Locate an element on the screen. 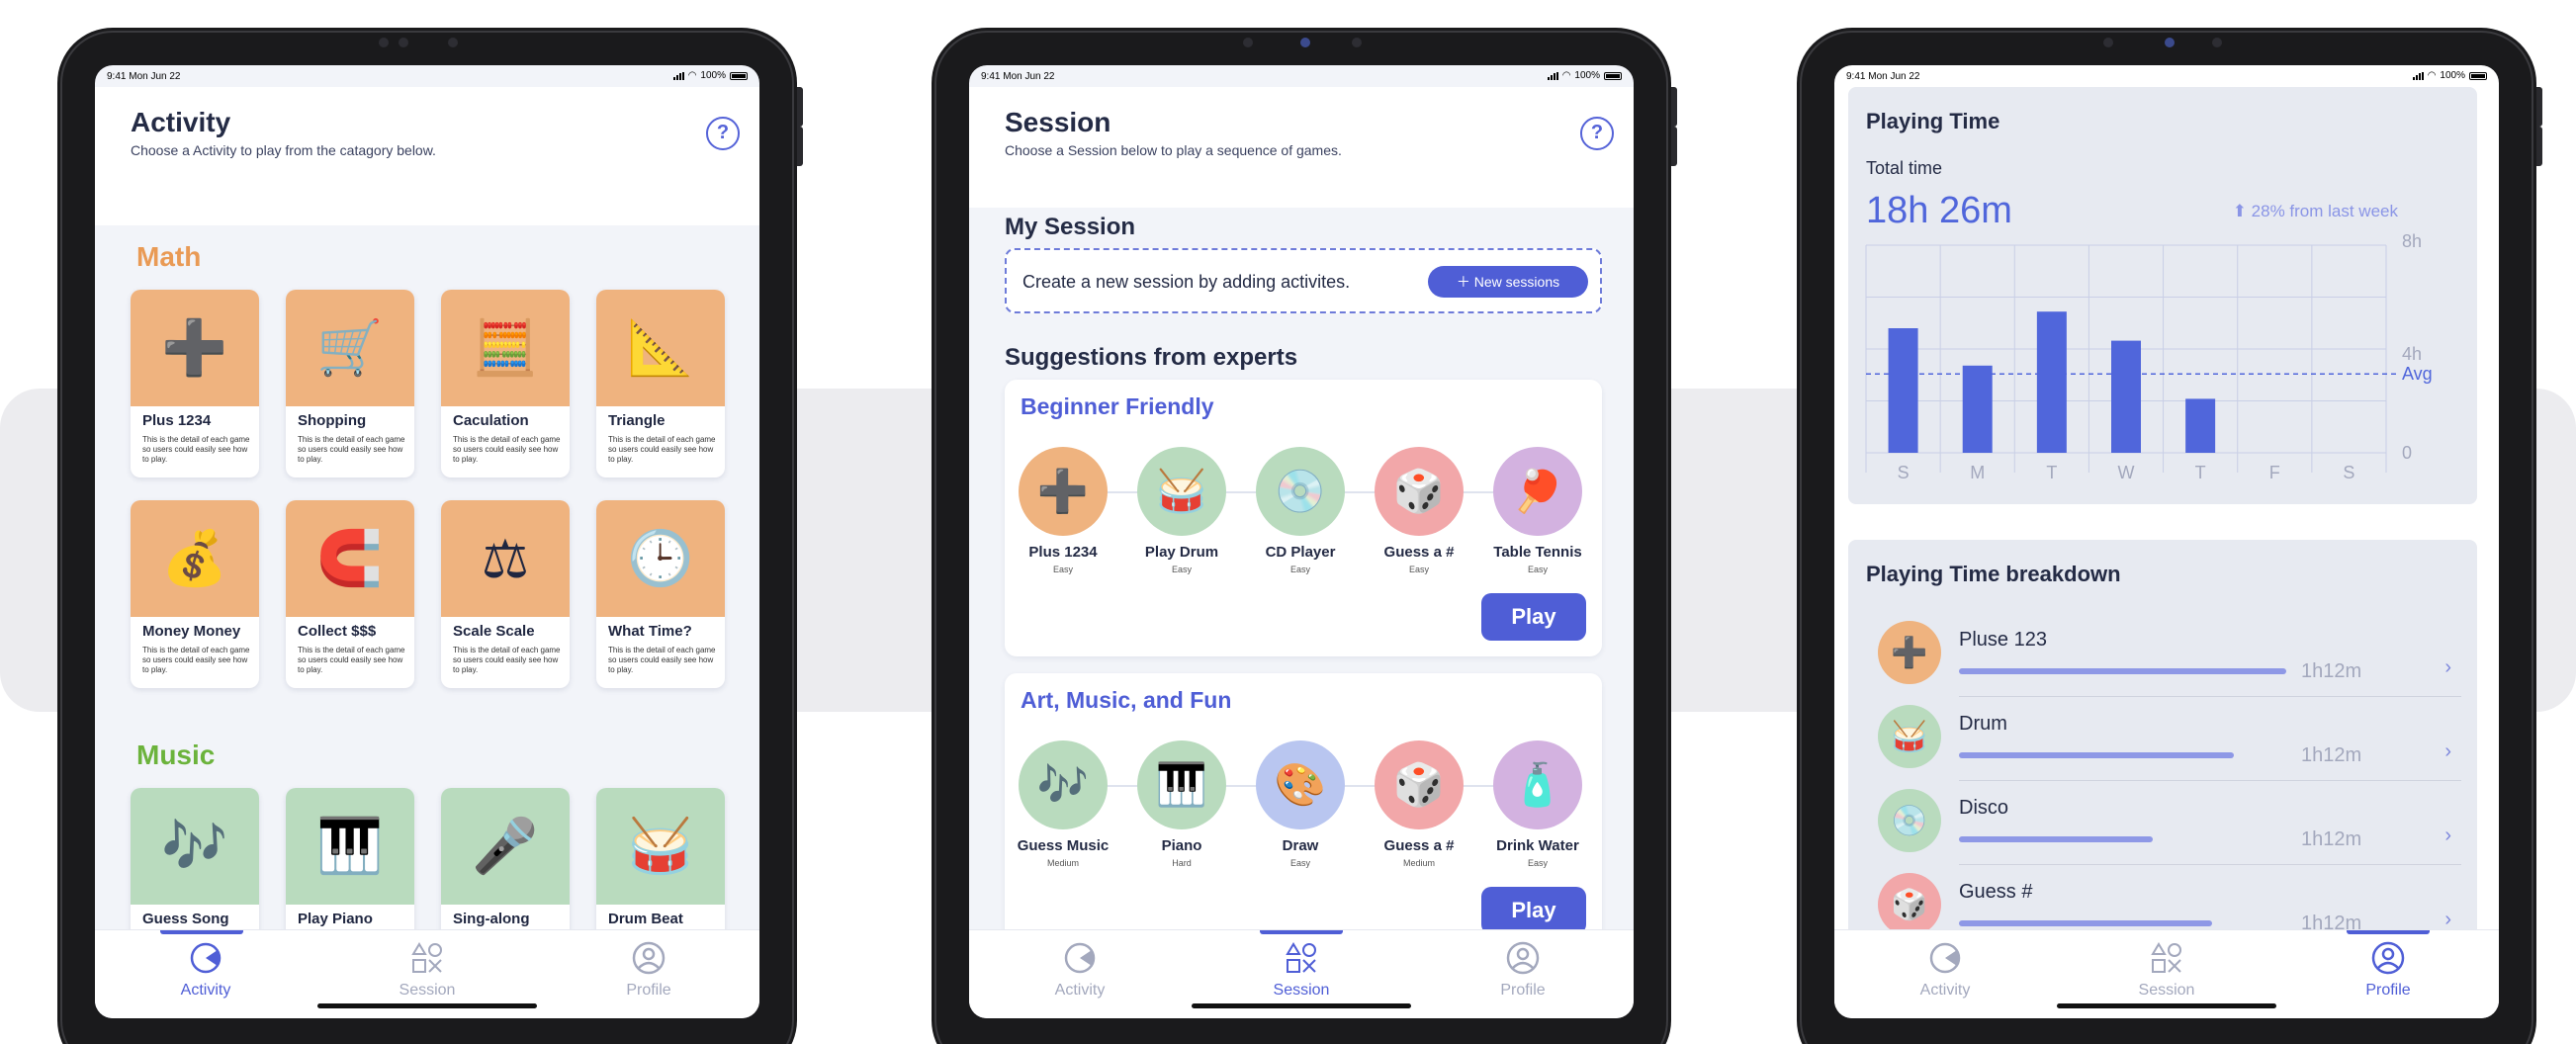 Image resolution: width=2576 pixels, height=1044 pixels. music-notes-icon: 🎶 is located at coordinates (1063, 785).